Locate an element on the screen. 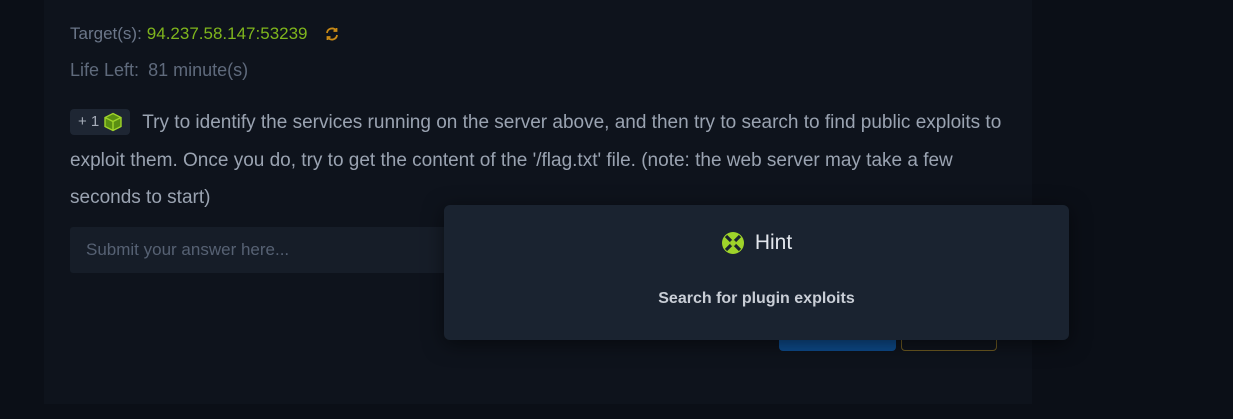 Image resolution: width=1233 pixels, height=419 pixels. hint-header: Hint is located at coordinates (756, 243).